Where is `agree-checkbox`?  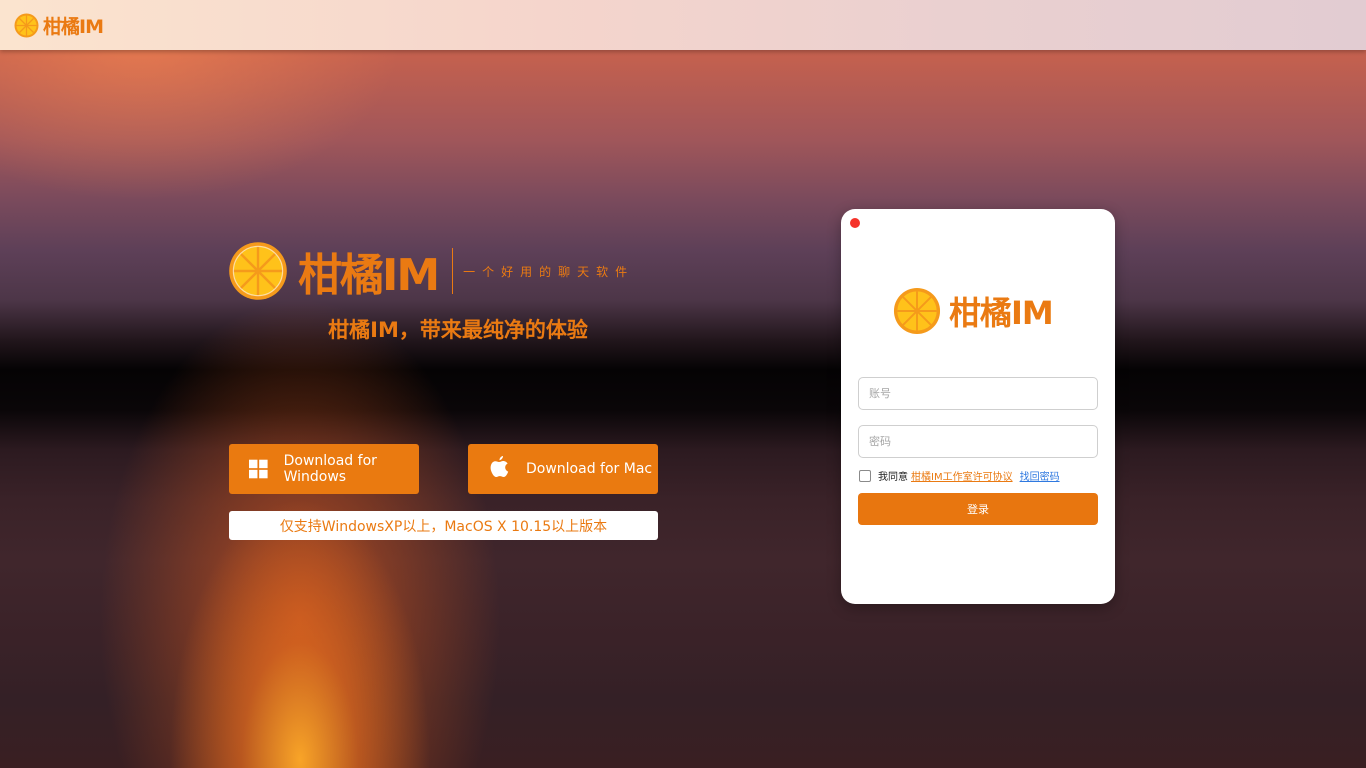
agree-checkbox is located at coordinates (865, 475).